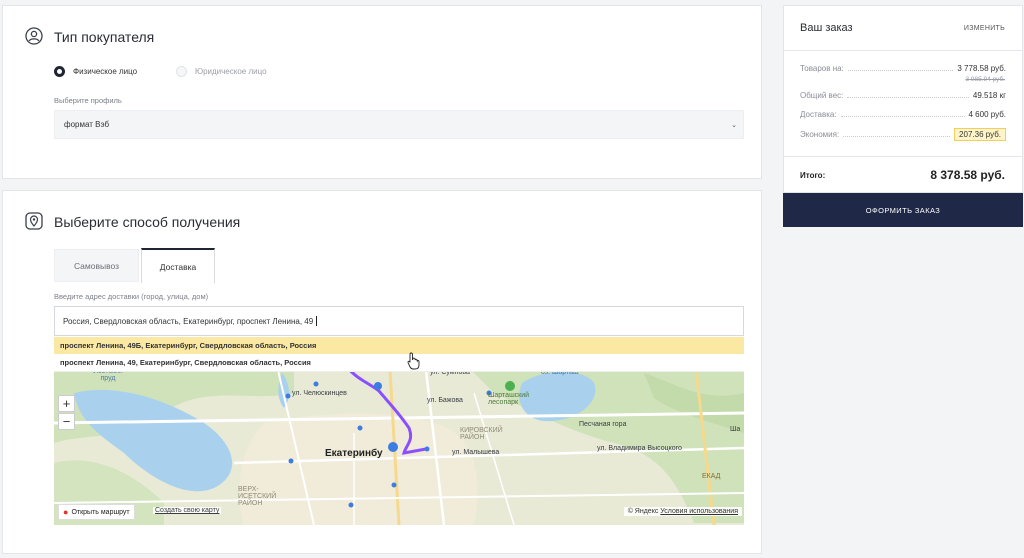 This screenshot has height=558, width=1024. Describe the element at coordinates (105, 71) in the screenshot. I see `radio-individual-label: Физическое лицо` at that location.